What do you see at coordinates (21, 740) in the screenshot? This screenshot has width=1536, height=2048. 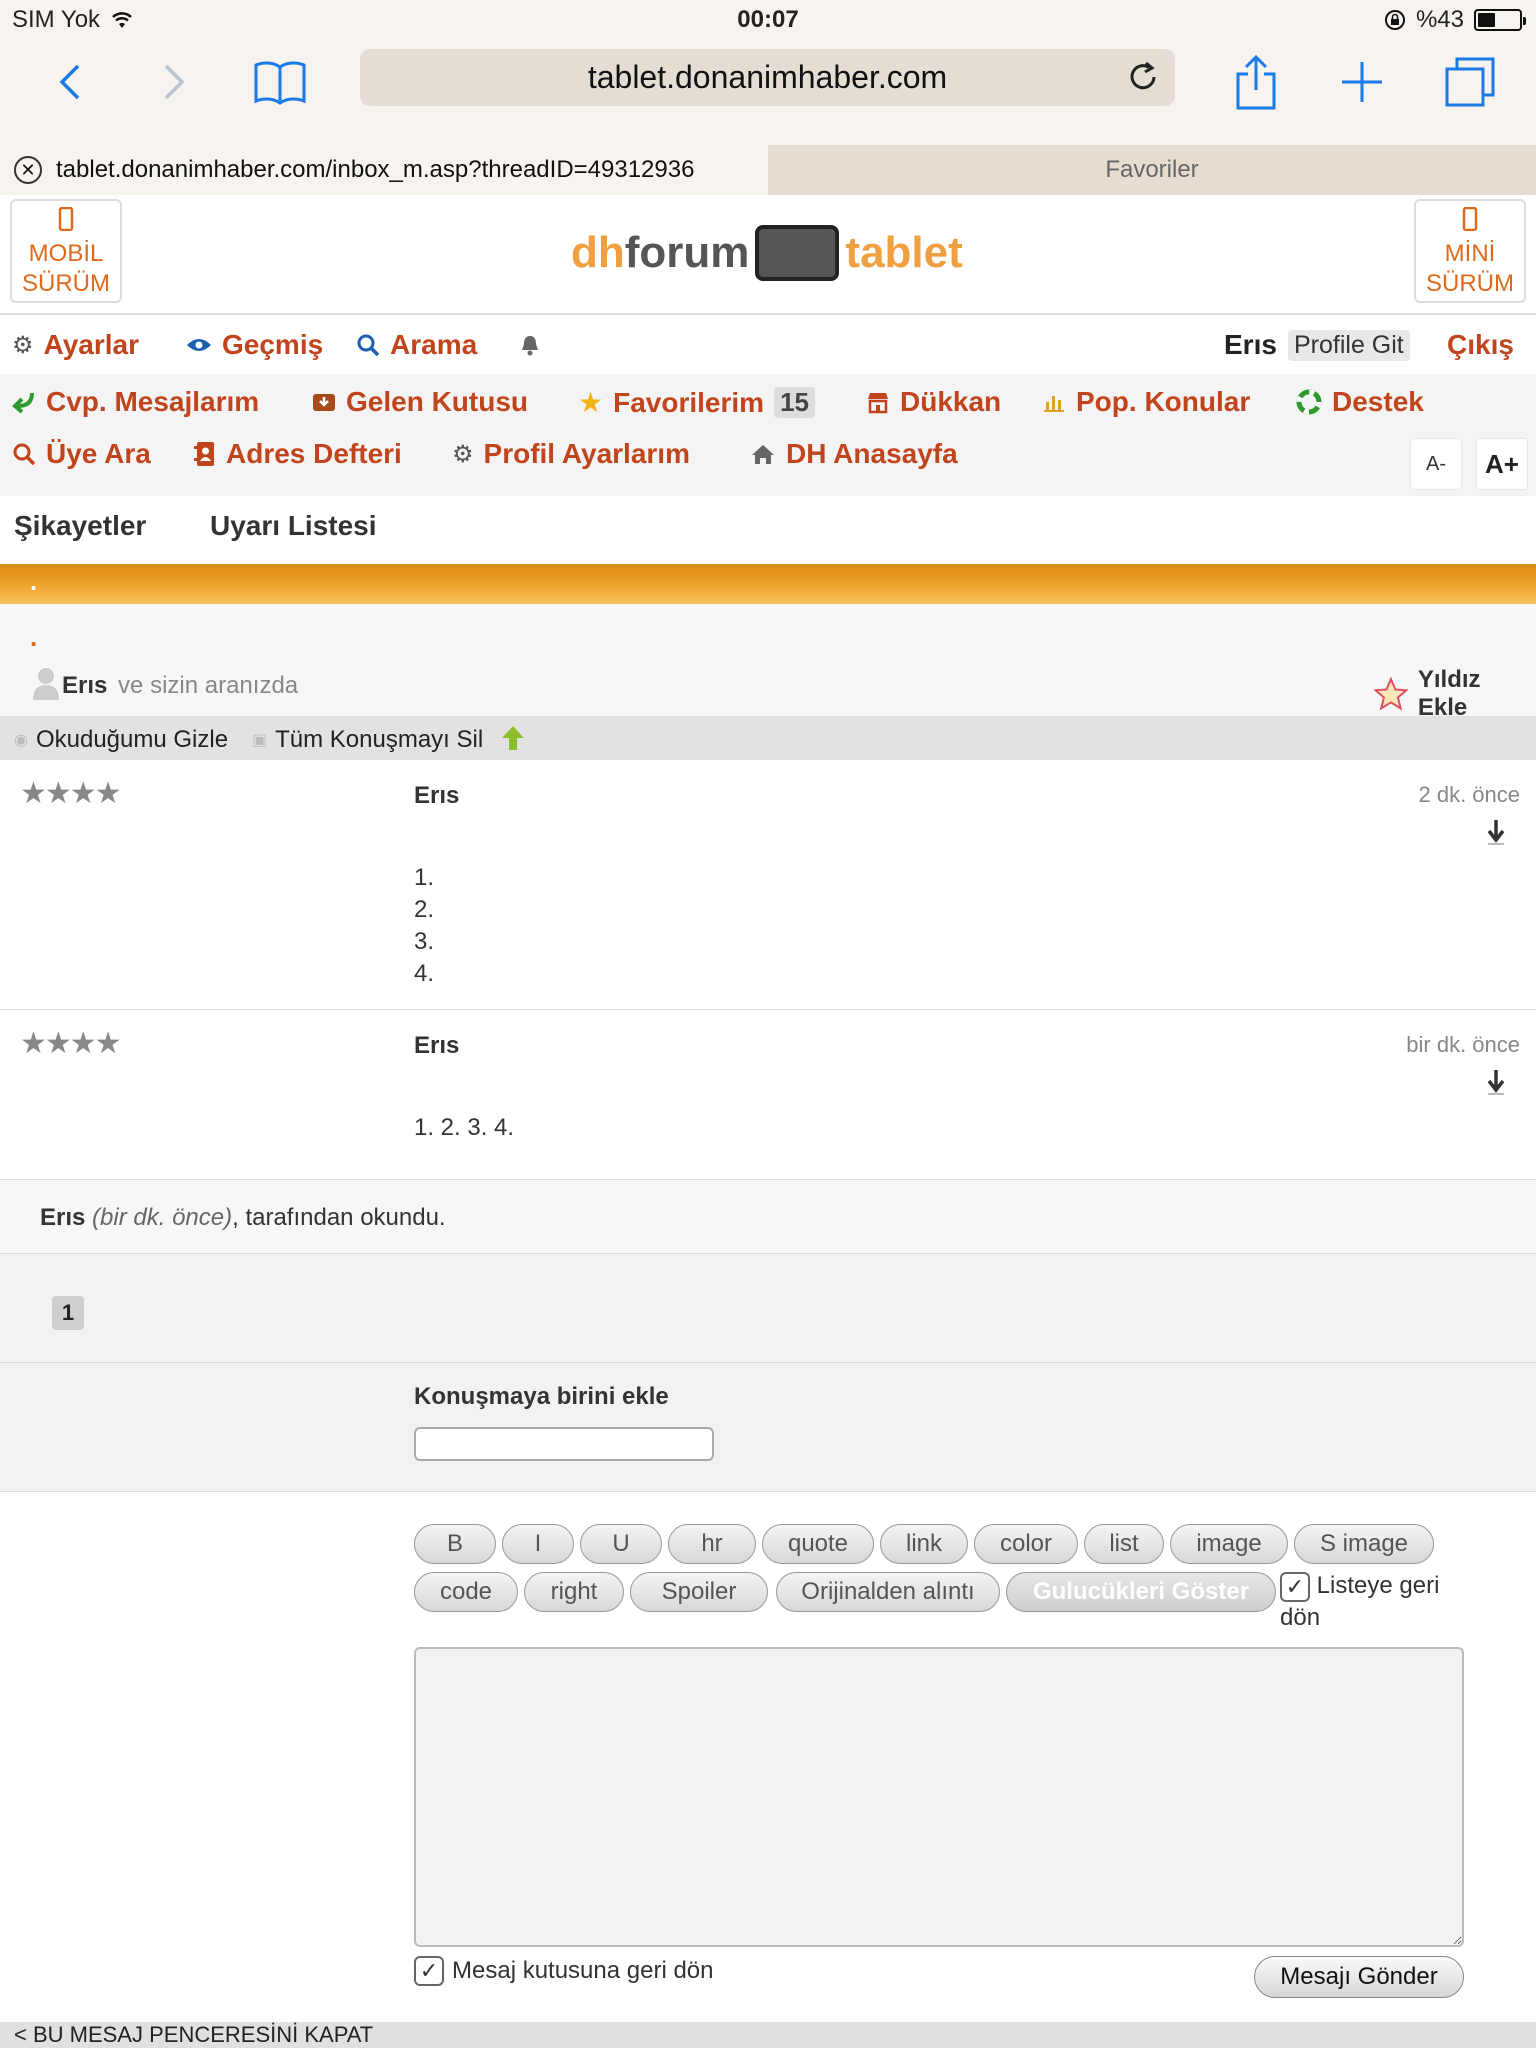 I see `eye-icon: ◉` at bounding box center [21, 740].